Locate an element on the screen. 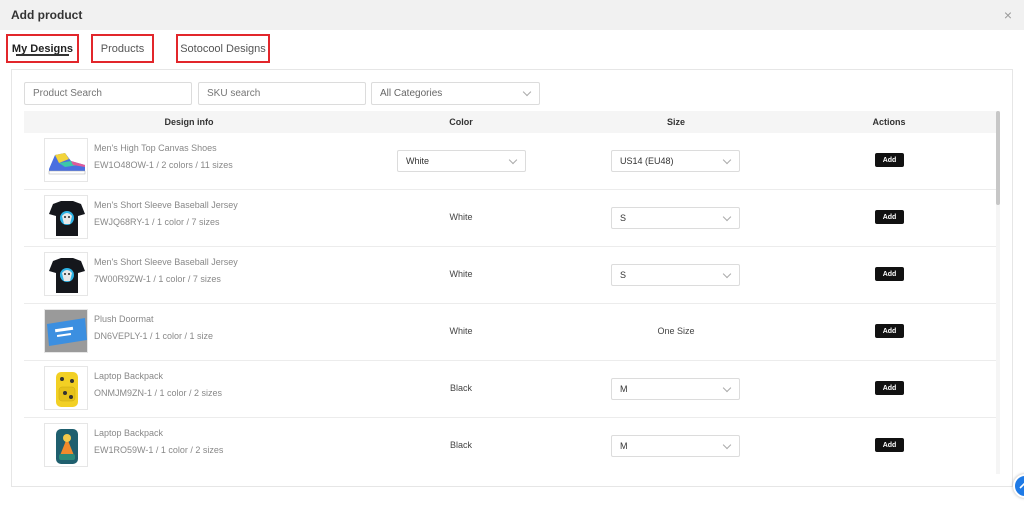  tab-my-designs: My Designs is located at coordinates (42, 48).